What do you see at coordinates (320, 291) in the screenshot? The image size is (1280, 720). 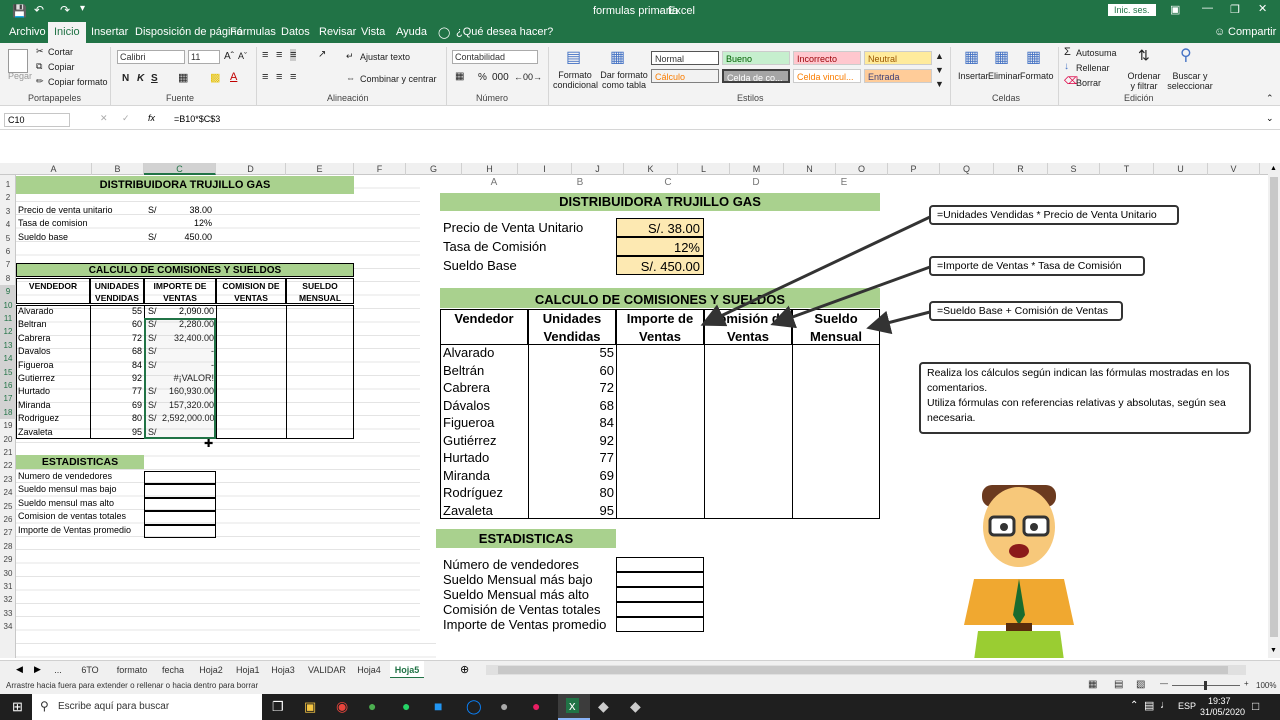 I see `table-header: SUELDO MENSUAL` at bounding box center [320, 291].